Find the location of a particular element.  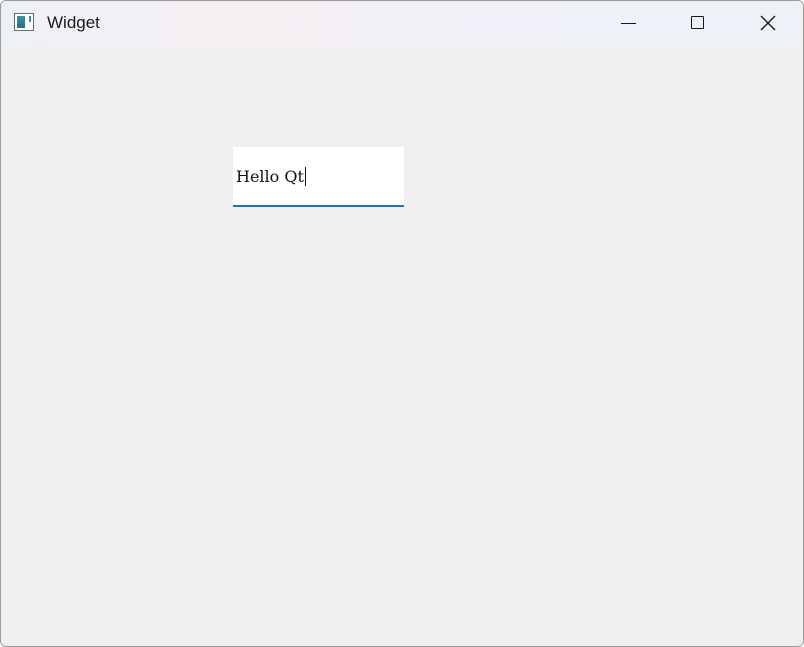

app-icon is located at coordinates (24, 22).